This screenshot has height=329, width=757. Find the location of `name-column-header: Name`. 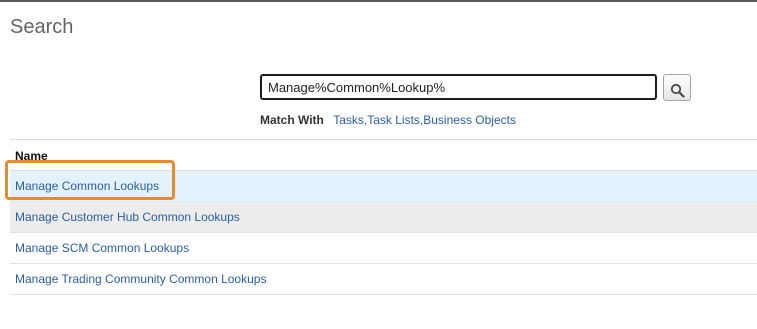

name-column-header: Name is located at coordinates (383, 155).